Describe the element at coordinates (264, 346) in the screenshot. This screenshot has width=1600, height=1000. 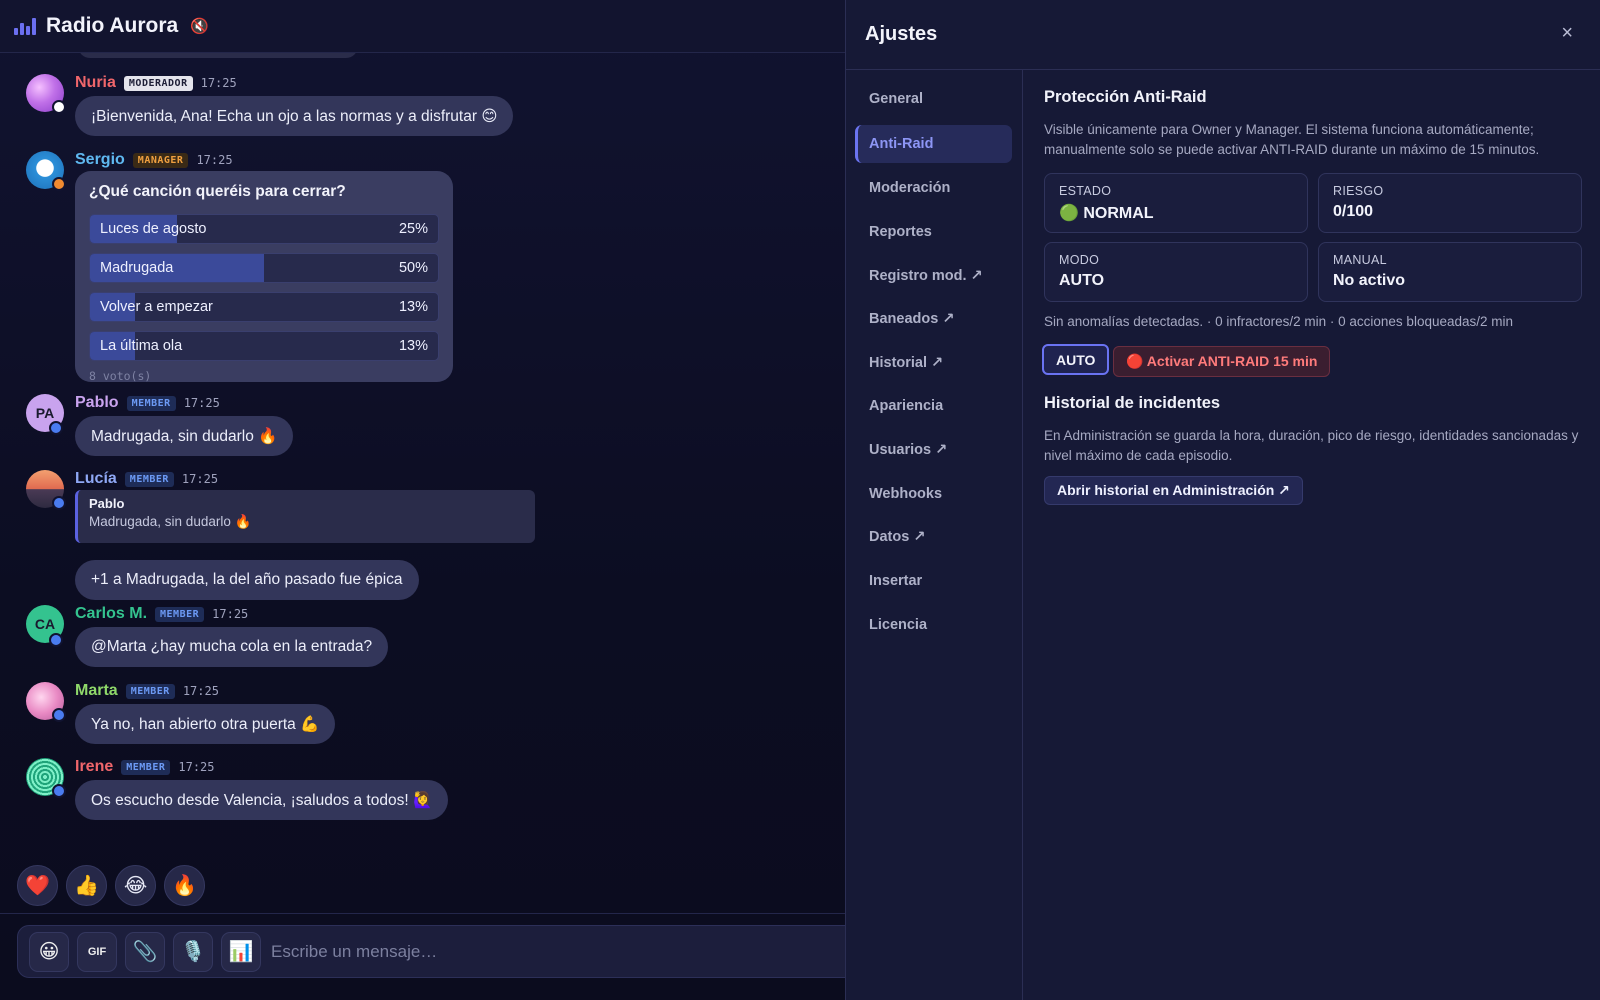
I see `poll-option: La última ola 13%` at that location.